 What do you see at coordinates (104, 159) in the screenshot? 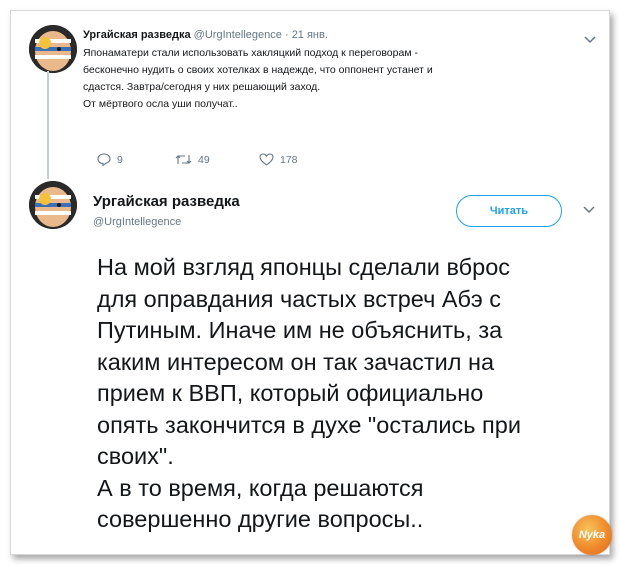
I see `reply-icon` at bounding box center [104, 159].